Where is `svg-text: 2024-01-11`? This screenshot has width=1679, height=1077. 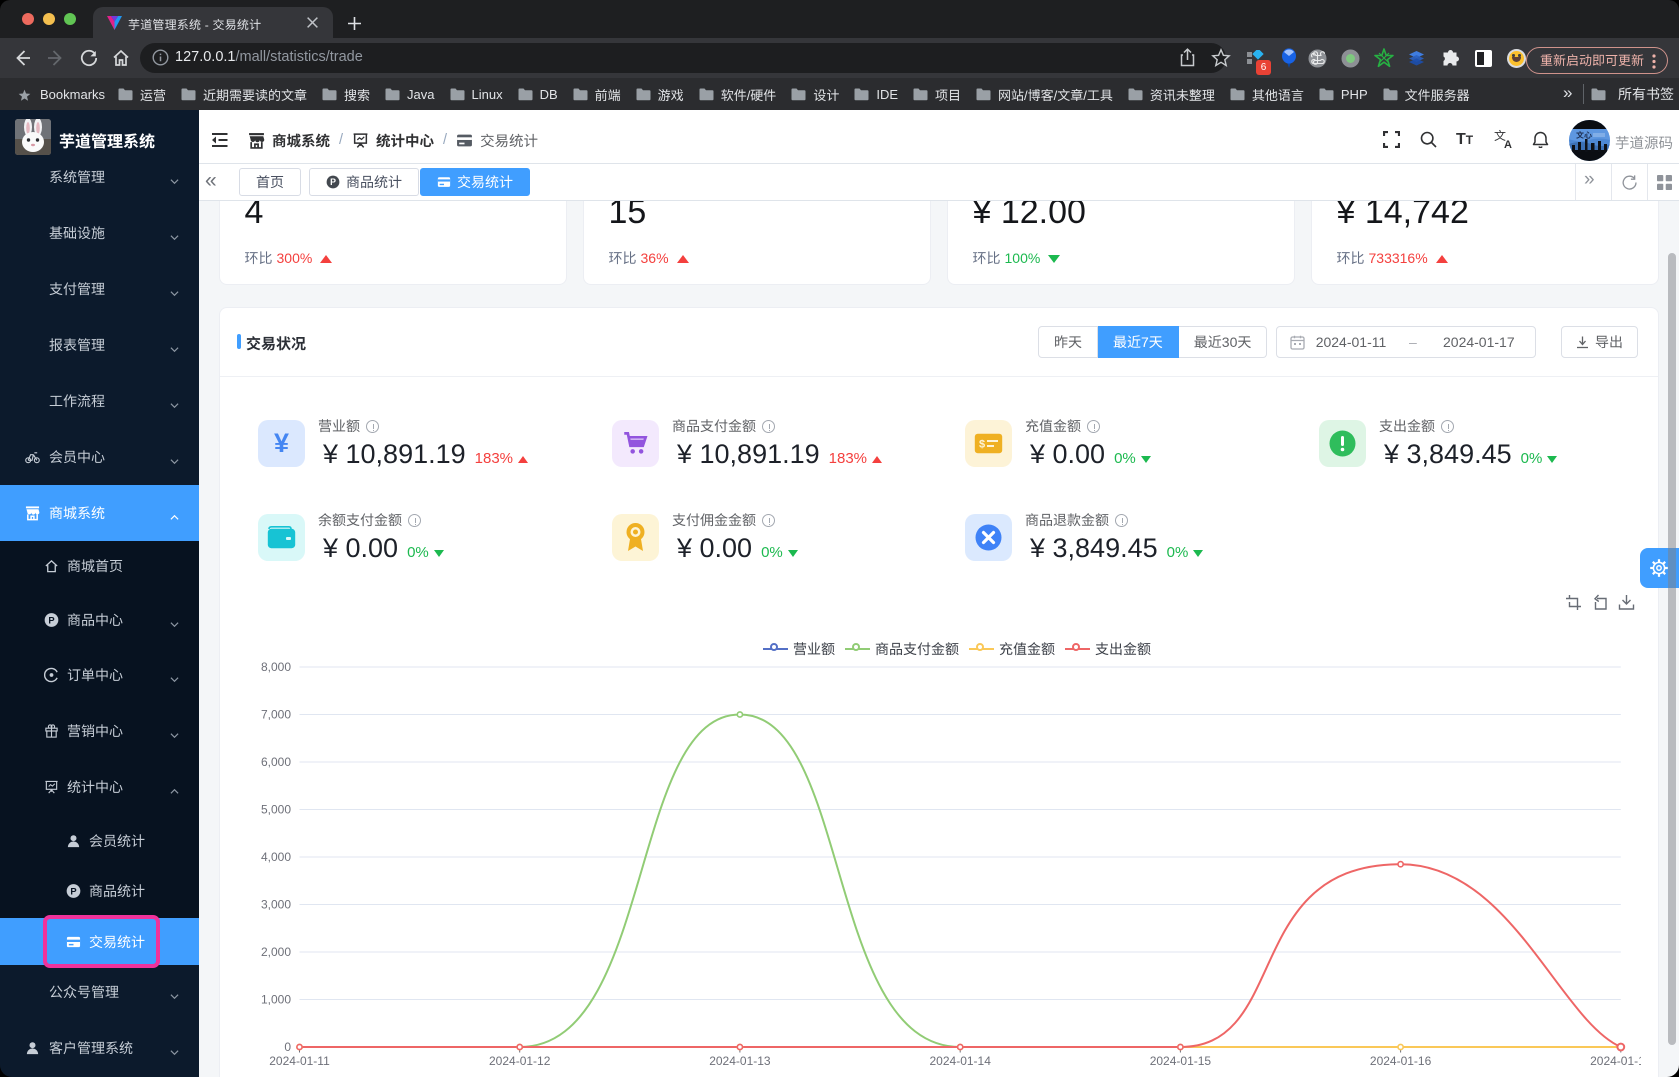 svg-text: 2024-01-11 is located at coordinates (299, 1061).